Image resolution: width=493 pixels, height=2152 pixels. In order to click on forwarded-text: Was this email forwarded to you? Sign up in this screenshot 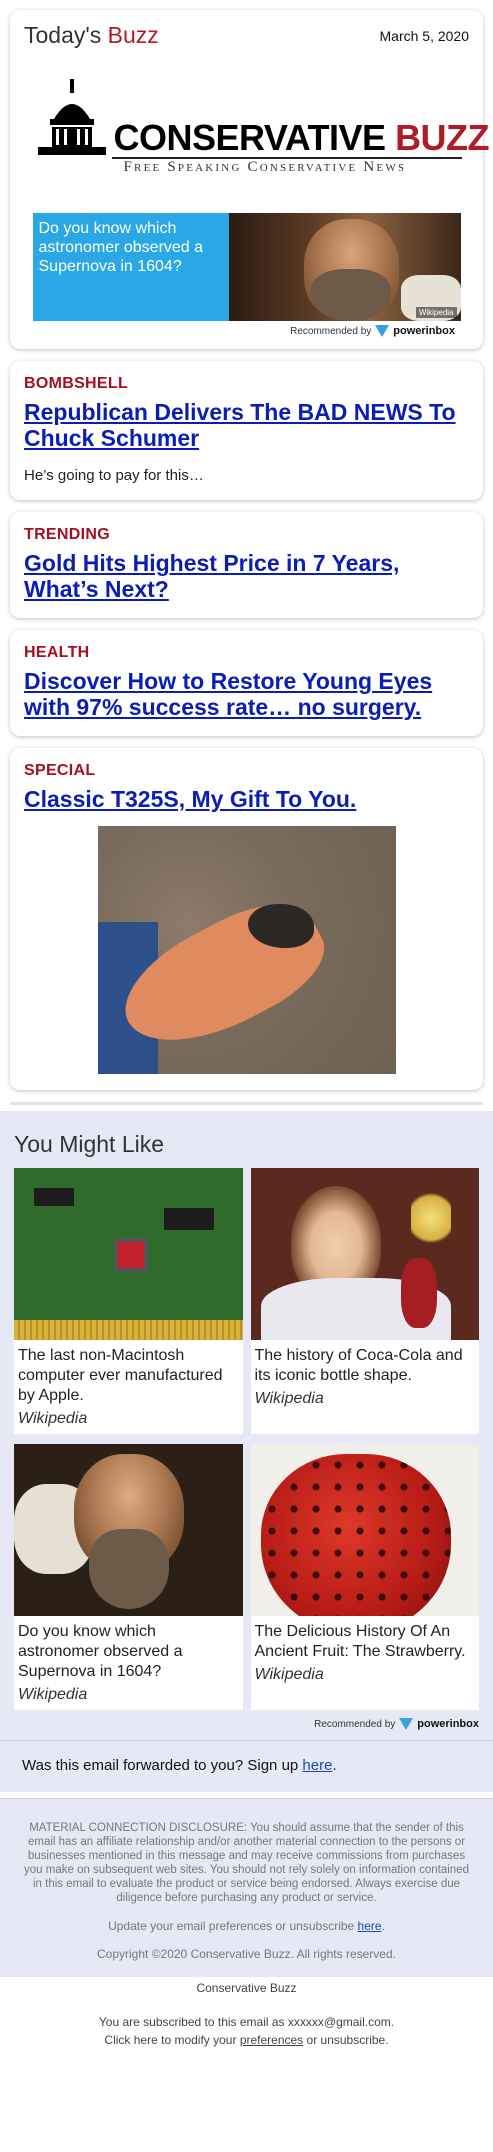, I will do `click(162, 1765)`.